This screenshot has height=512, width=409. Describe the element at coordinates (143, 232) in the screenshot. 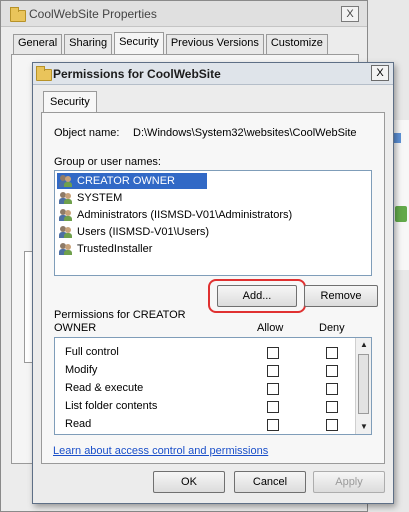

I see `user-name: Users (IISMSD-V01\Users)` at that location.